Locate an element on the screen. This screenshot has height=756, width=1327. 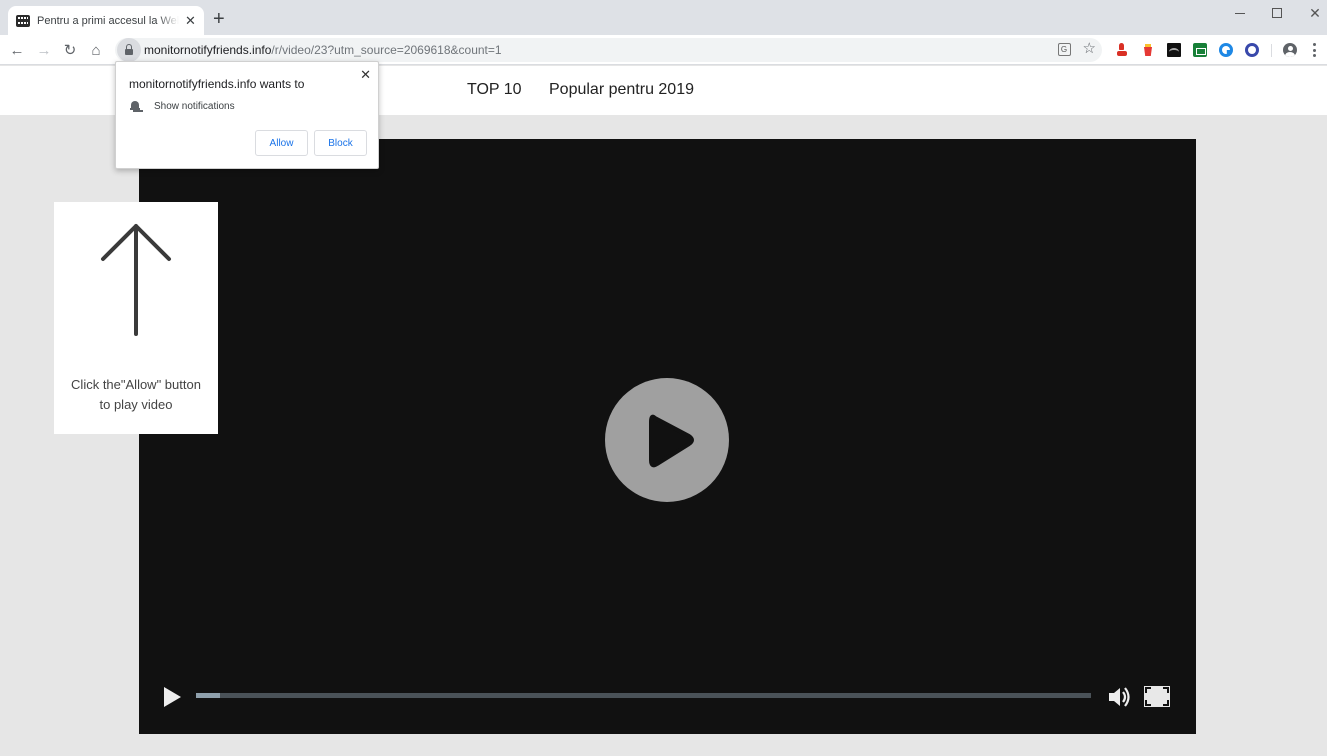
back-button: ← is located at coordinates (17, 50).